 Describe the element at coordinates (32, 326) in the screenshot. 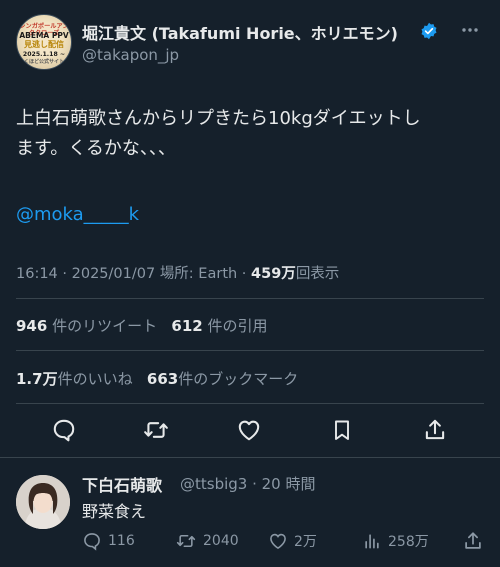

I see `retweets-count: 946` at that location.